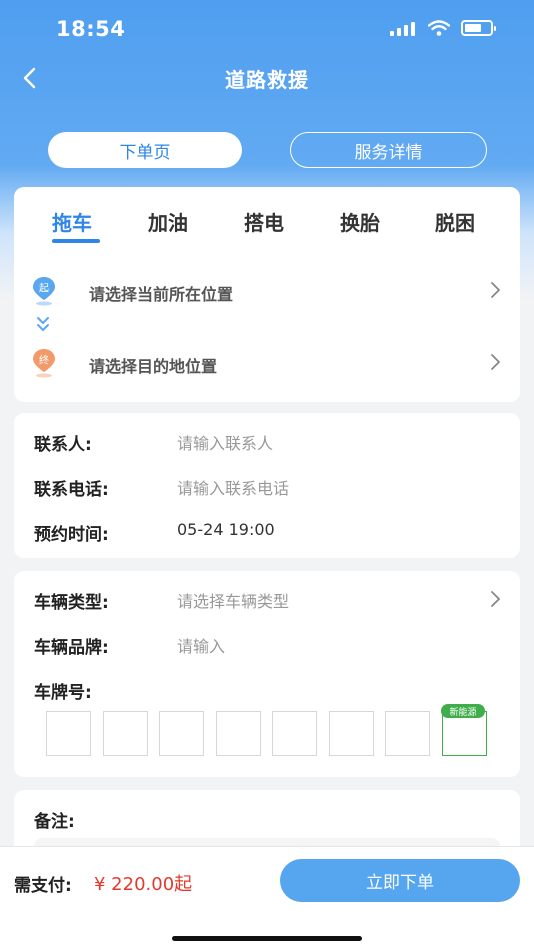 This screenshot has width=534, height=950. Describe the element at coordinates (71, 603) in the screenshot. I see `vehicle-type-label: 车辆类型:` at that location.